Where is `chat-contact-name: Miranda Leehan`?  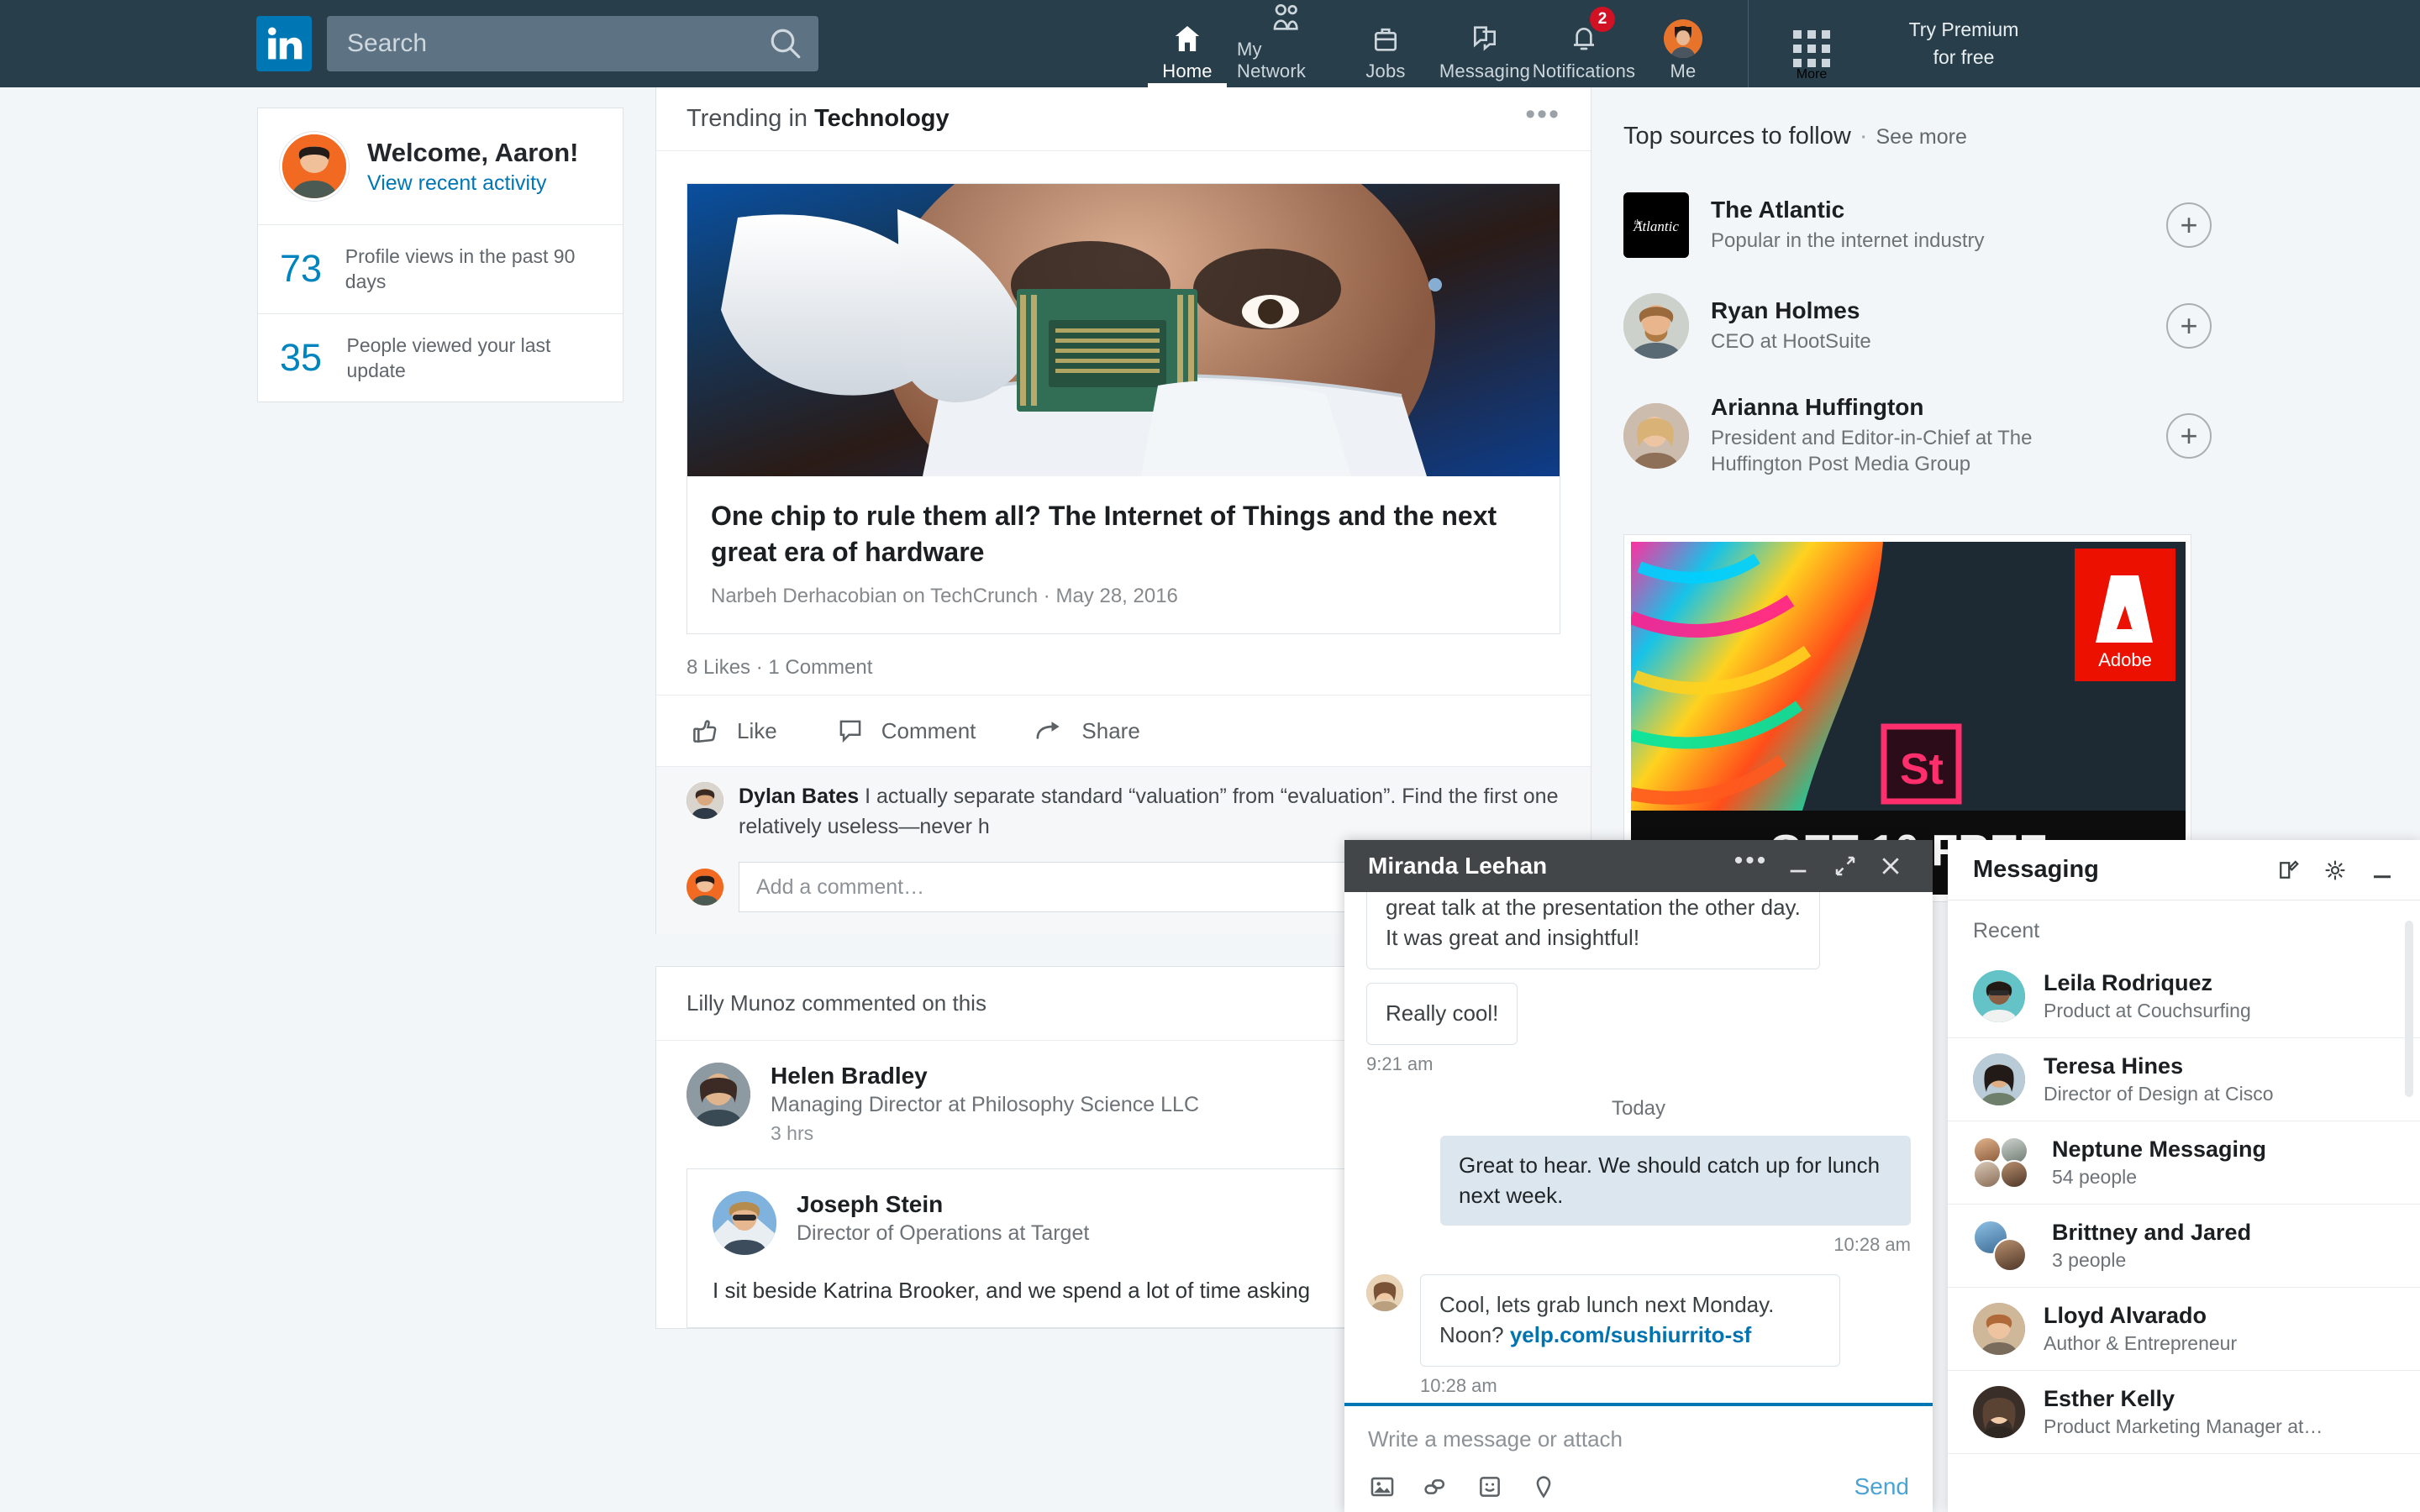
chat-contact-name: Miranda Leehan is located at coordinates (1458, 866).